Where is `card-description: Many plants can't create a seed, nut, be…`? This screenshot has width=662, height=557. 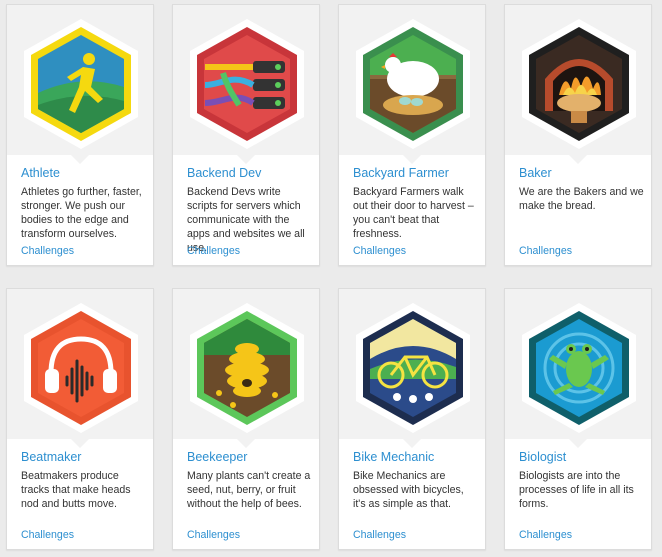 card-description: Many plants can't create a seed, nut, be… is located at coordinates (249, 490).